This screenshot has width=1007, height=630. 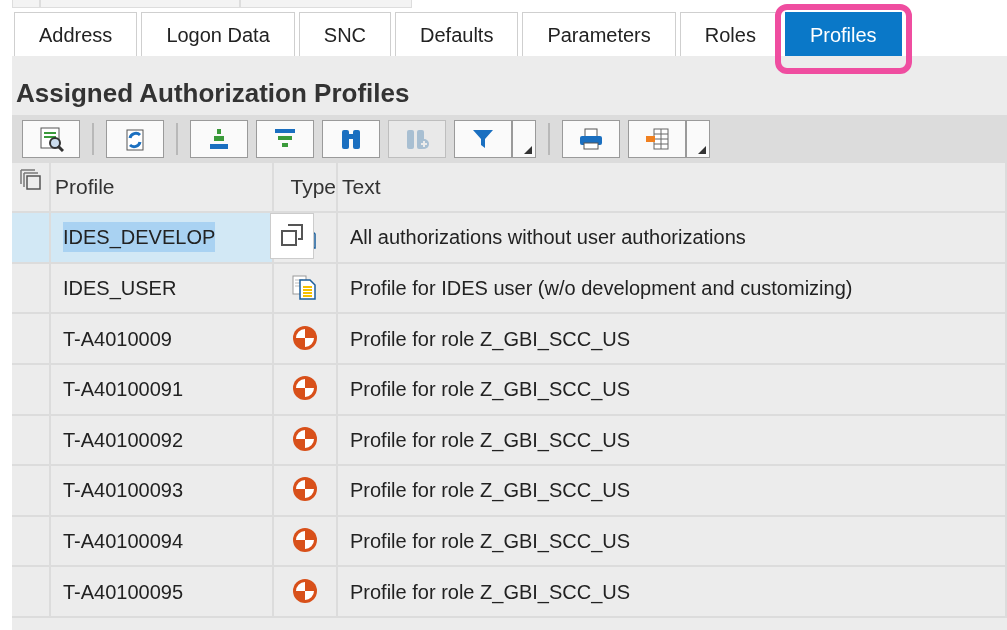 I want to click on tab: Logon Data, so click(x=218, y=34).